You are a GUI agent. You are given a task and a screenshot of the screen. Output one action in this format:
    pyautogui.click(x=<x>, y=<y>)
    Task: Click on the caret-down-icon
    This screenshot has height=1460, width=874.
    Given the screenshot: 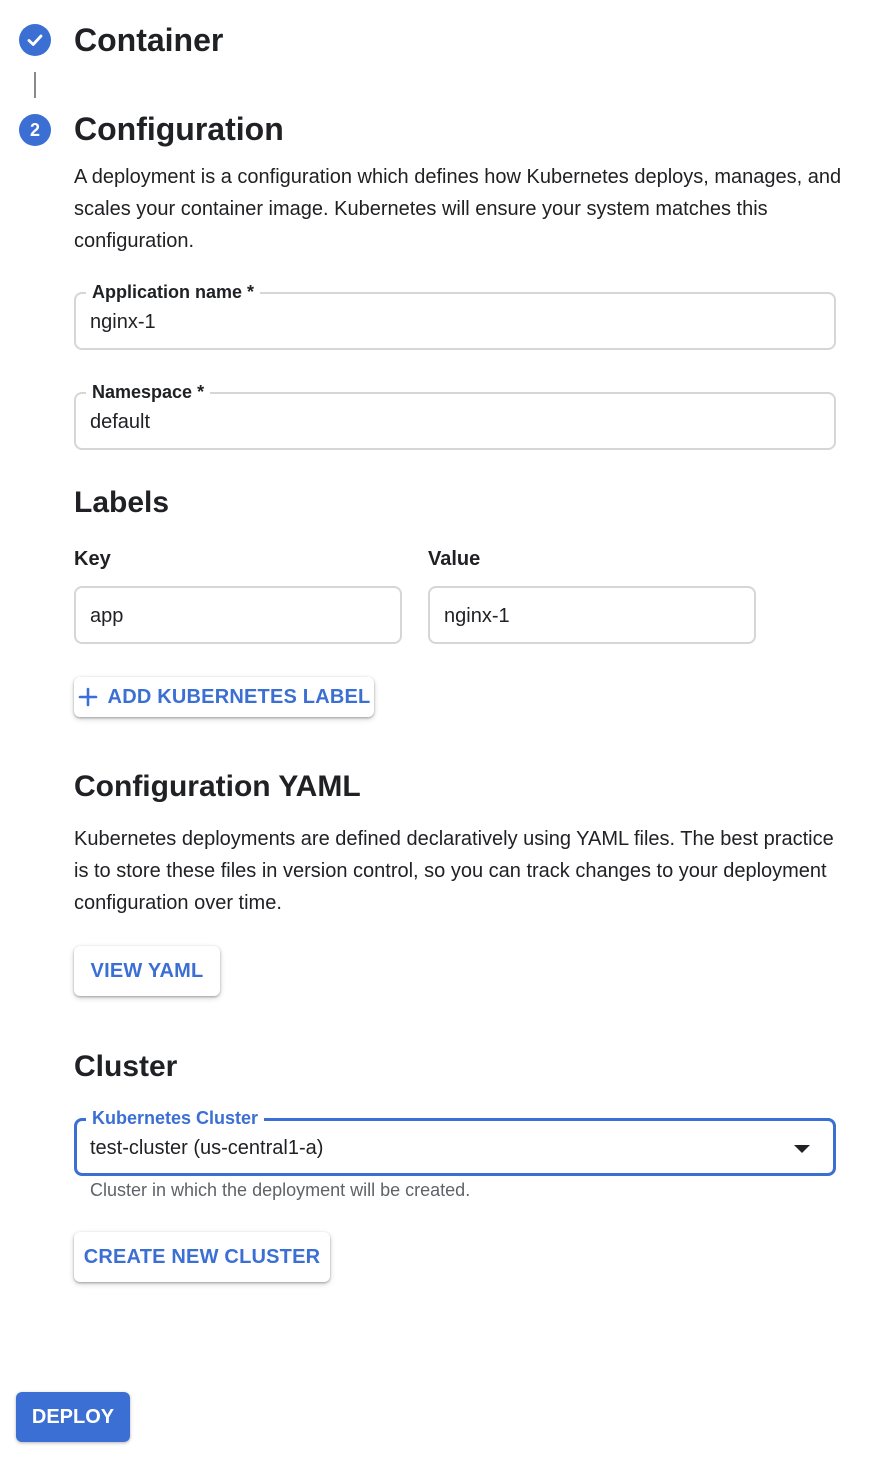 What is the action you would take?
    pyautogui.click(x=802, y=1149)
    